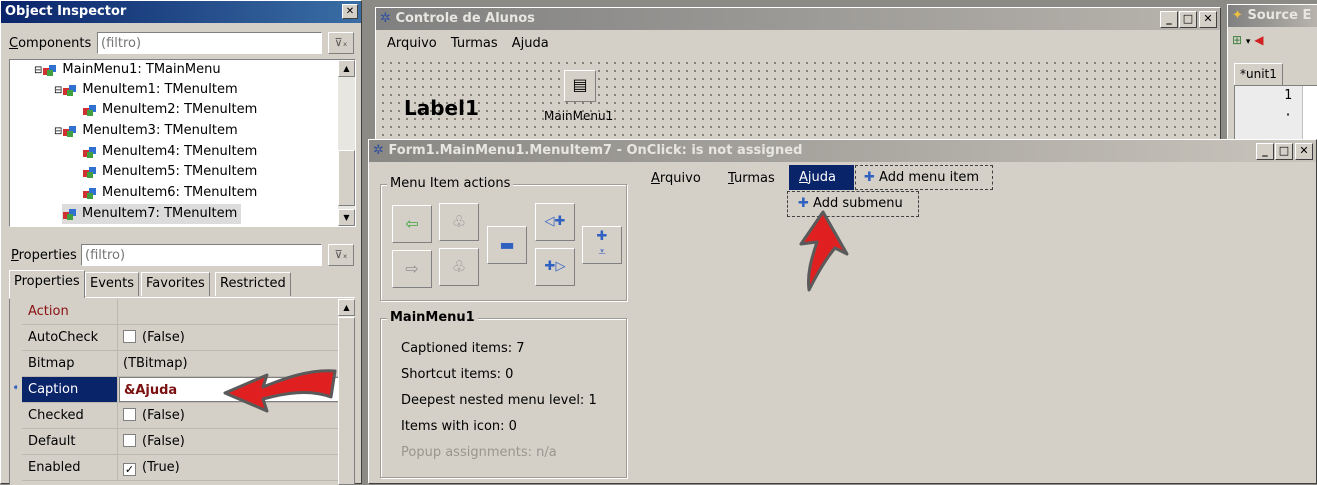 This screenshot has width=1317, height=485. Describe the element at coordinates (50, 43) in the screenshot. I see `components-label: Components` at that location.